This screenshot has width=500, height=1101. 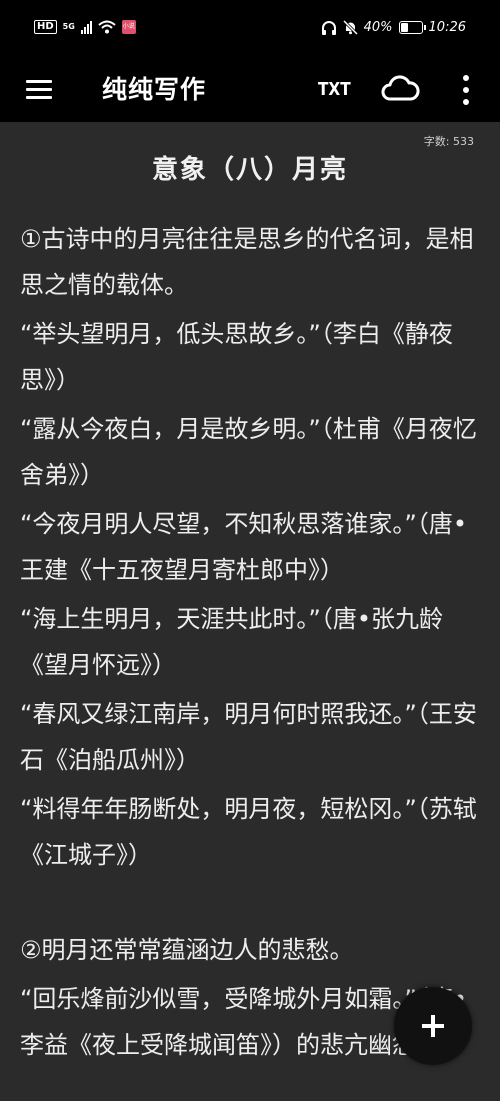 I want to click on paragraph: ②明月还常常蕴涵边人的悲愁。, so click(x=187, y=950).